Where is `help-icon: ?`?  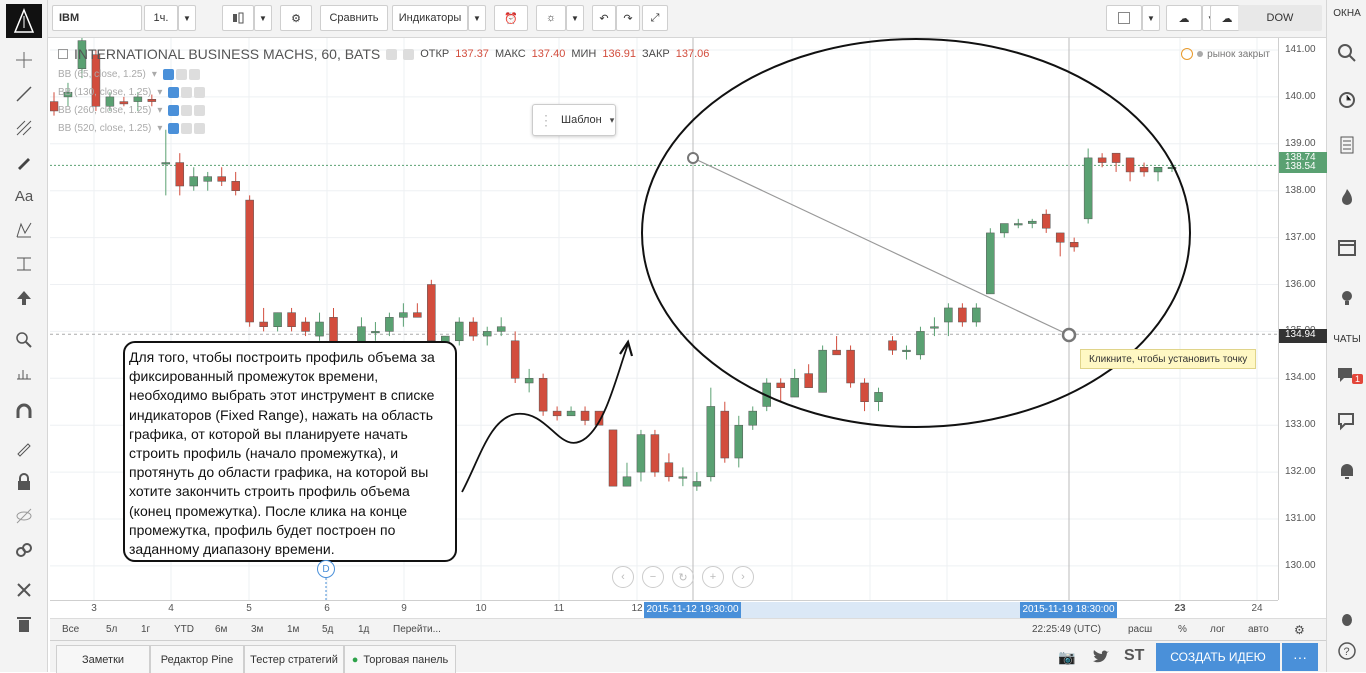
help-icon: ? is located at coordinates (1347, 651).